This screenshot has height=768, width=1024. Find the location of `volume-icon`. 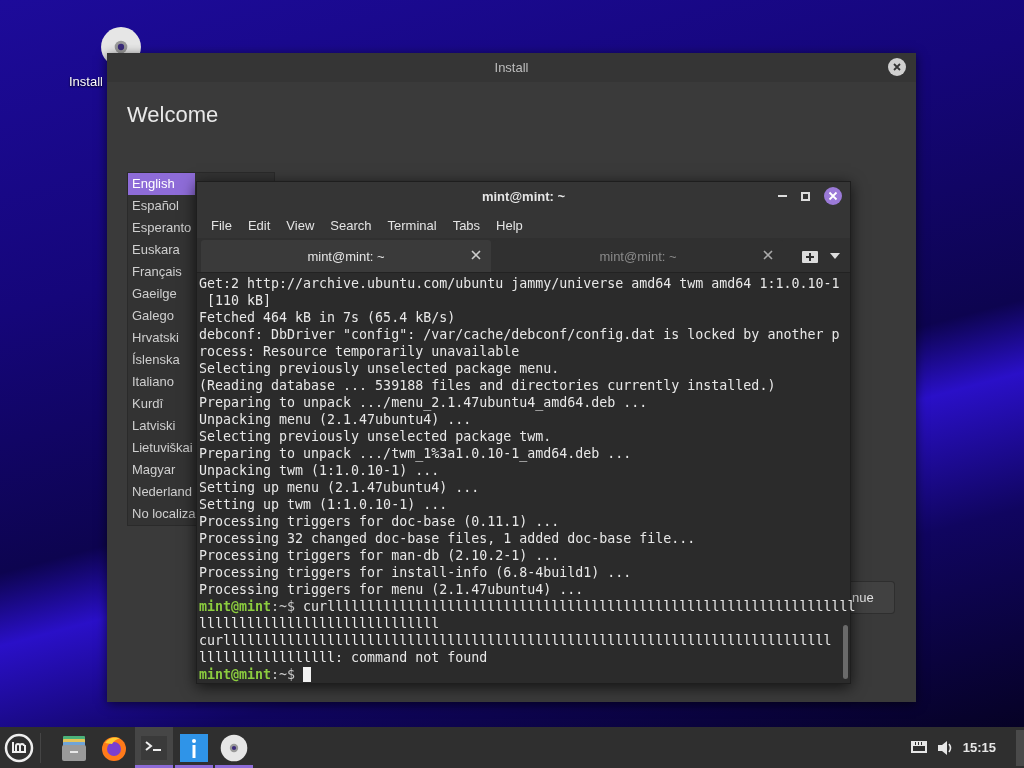

volume-icon is located at coordinates (944, 747).